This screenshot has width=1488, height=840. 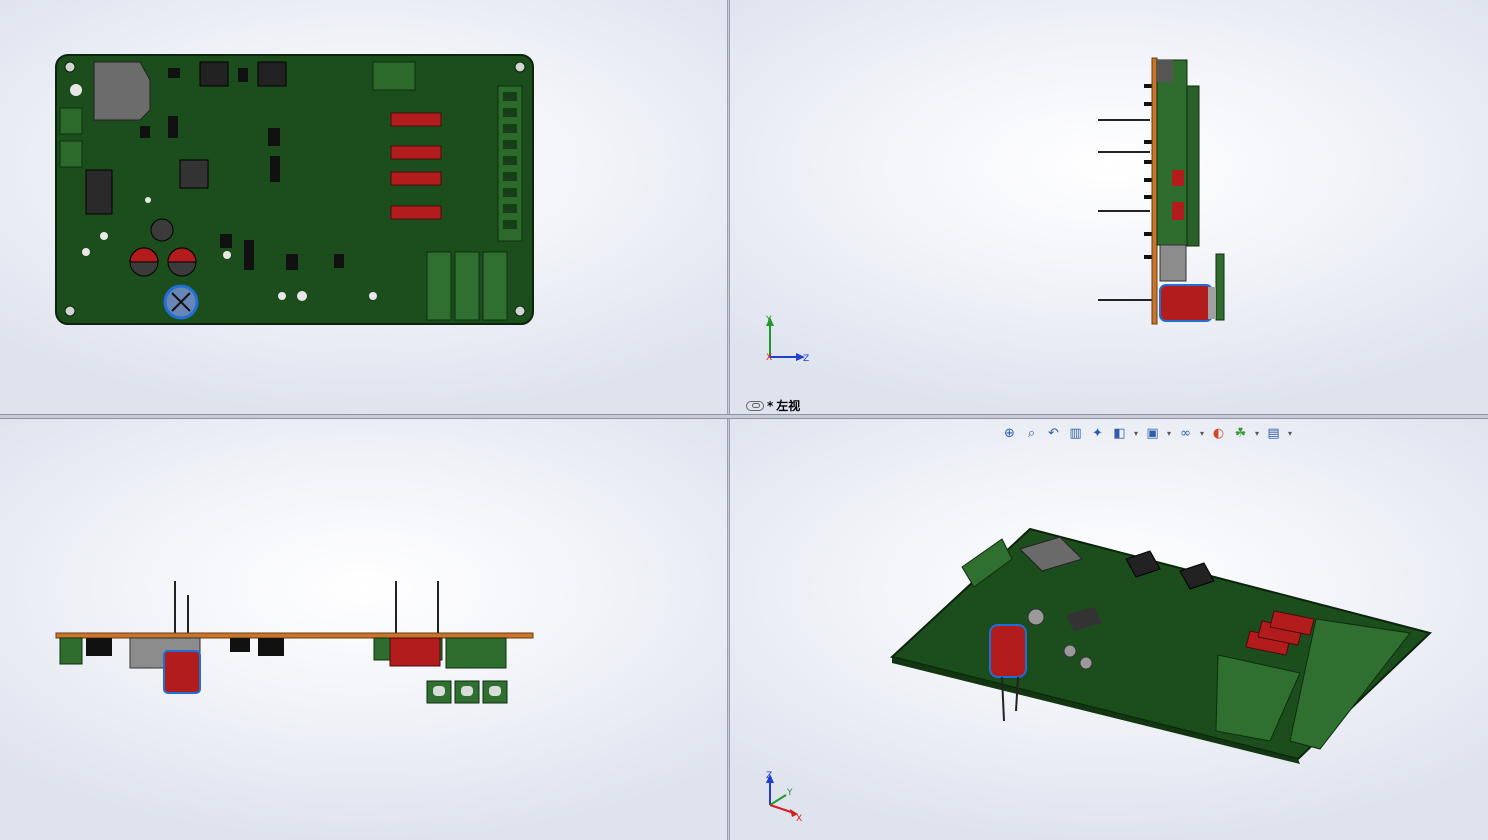 What do you see at coordinates (1009, 433) in the screenshot?
I see `zoom-to-fit-icon: ⊕` at bounding box center [1009, 433].